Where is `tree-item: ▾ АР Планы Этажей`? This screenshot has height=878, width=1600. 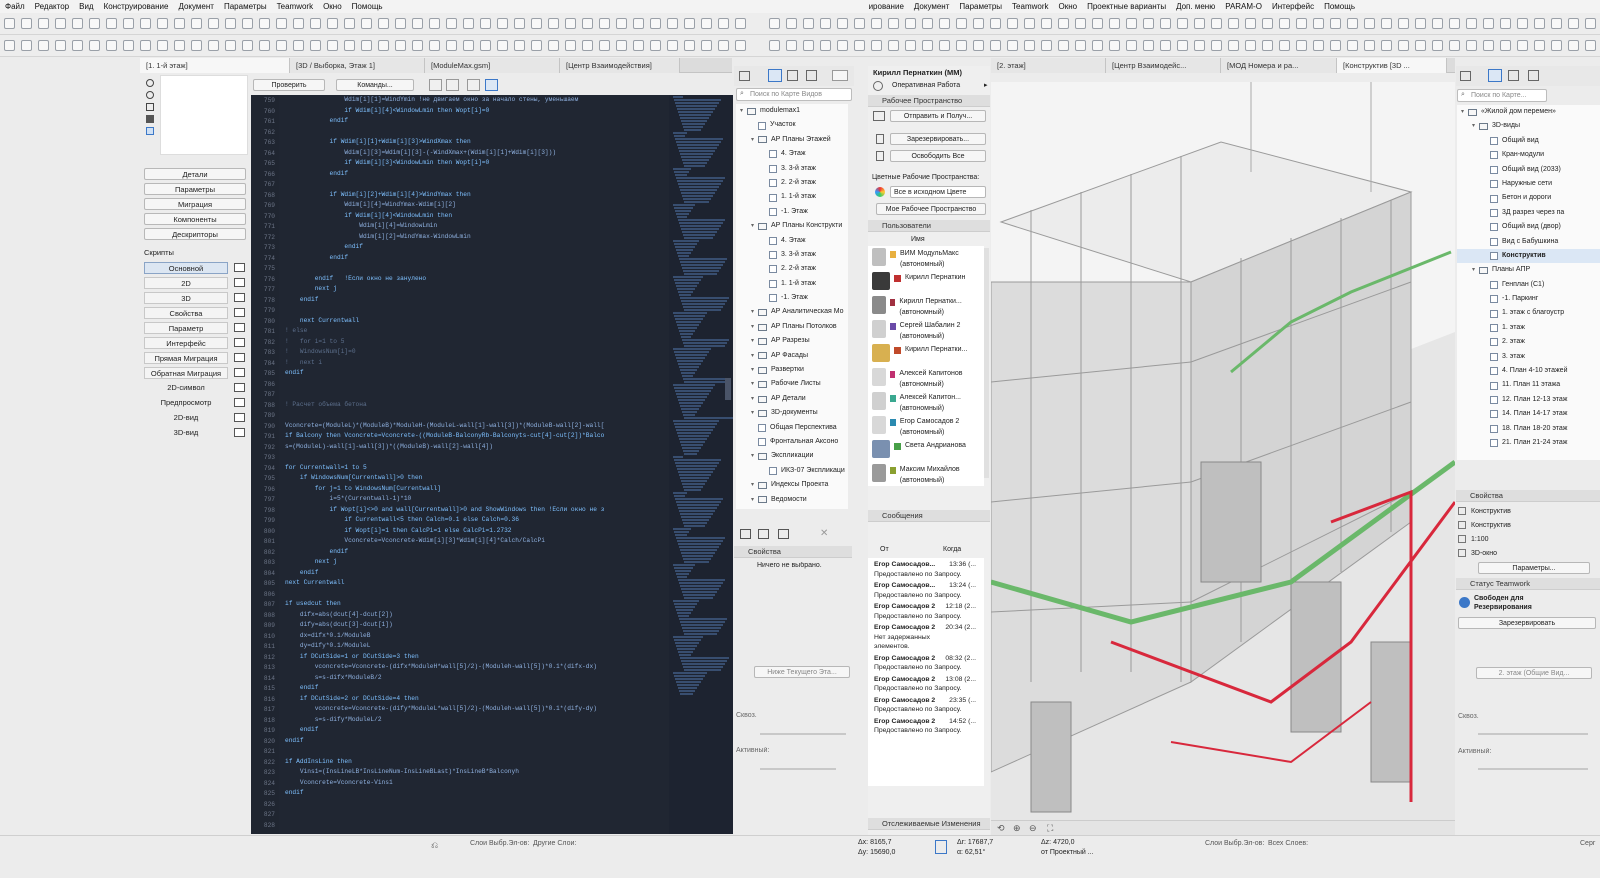 tree-item: ▾ АР Планы Этажей is located at coordinates (792, 140).